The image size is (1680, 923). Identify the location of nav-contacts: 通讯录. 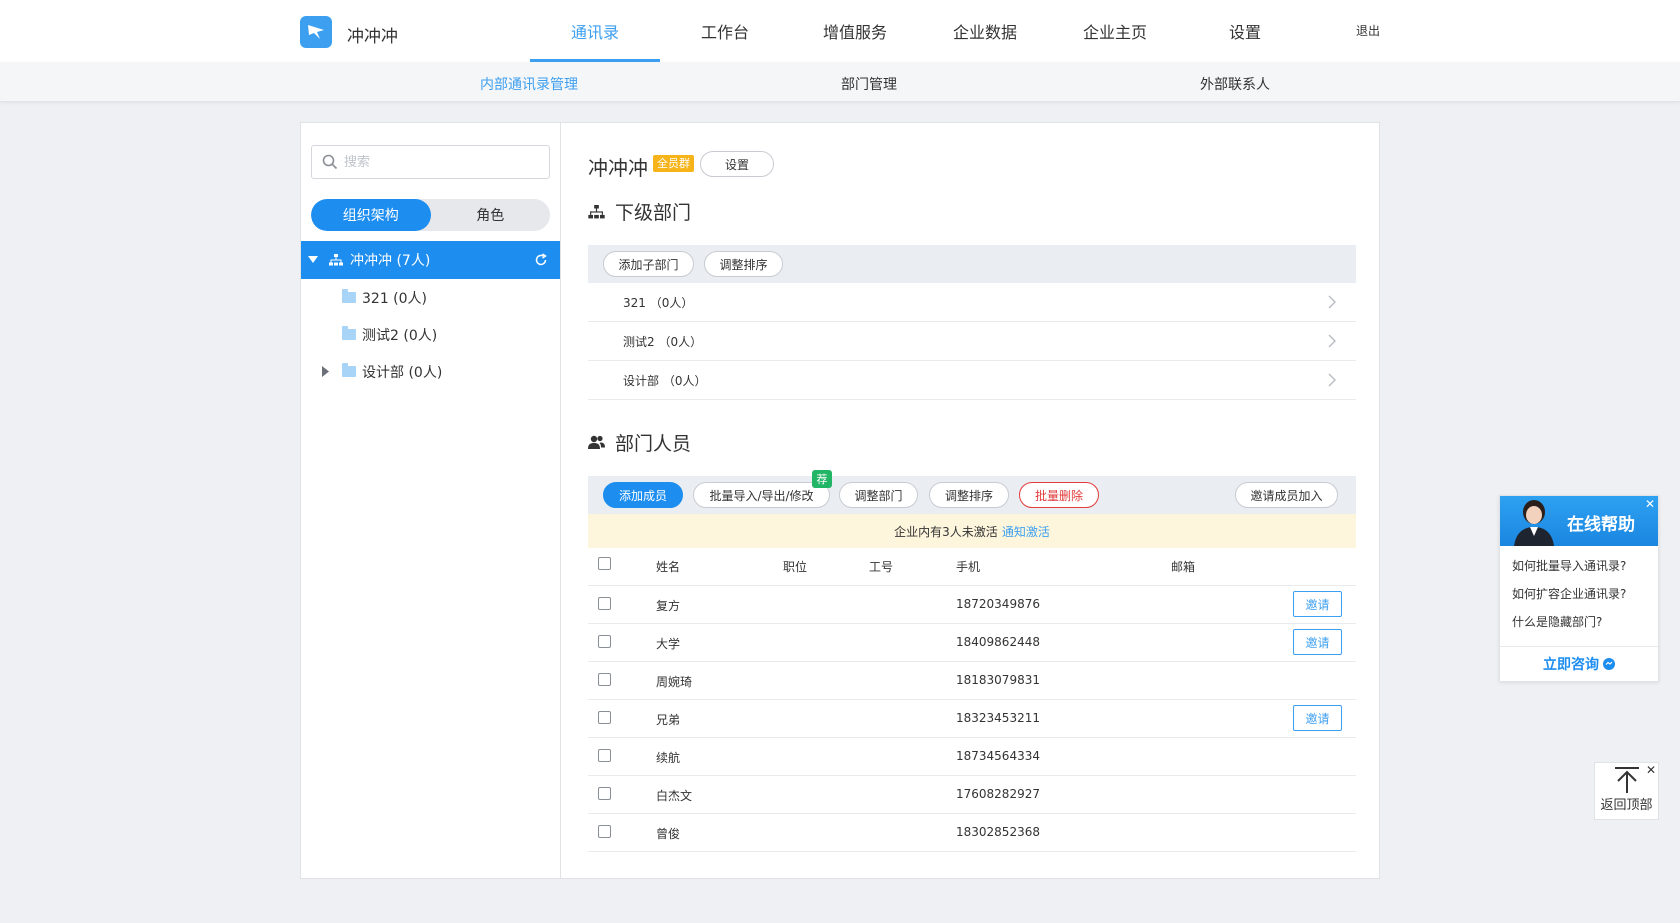
(595, 31).